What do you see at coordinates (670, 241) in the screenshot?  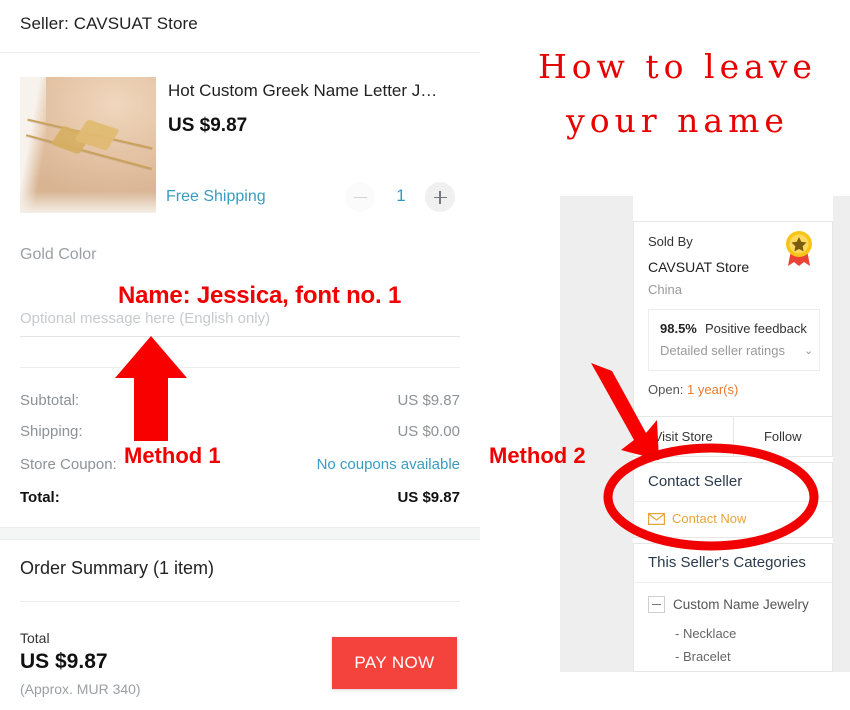 I see `sold-by-label: Sold By` at bounding box center [670, 241].